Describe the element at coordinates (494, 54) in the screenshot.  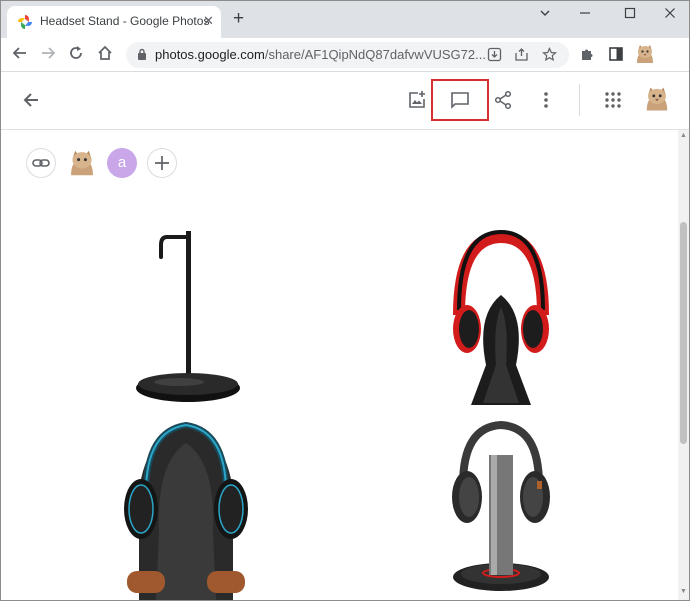
I see `install-app-icon` at that location.